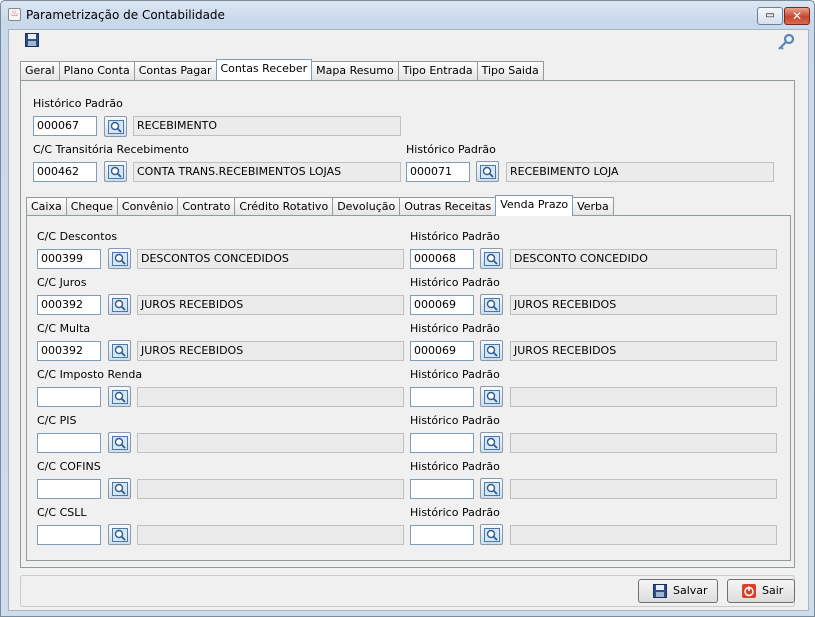 This screenshot has width=815, height=617. What do you see at coordinates (786, 42) in the screenshot?
I see `key-icon` at bounding box center [786, 42].